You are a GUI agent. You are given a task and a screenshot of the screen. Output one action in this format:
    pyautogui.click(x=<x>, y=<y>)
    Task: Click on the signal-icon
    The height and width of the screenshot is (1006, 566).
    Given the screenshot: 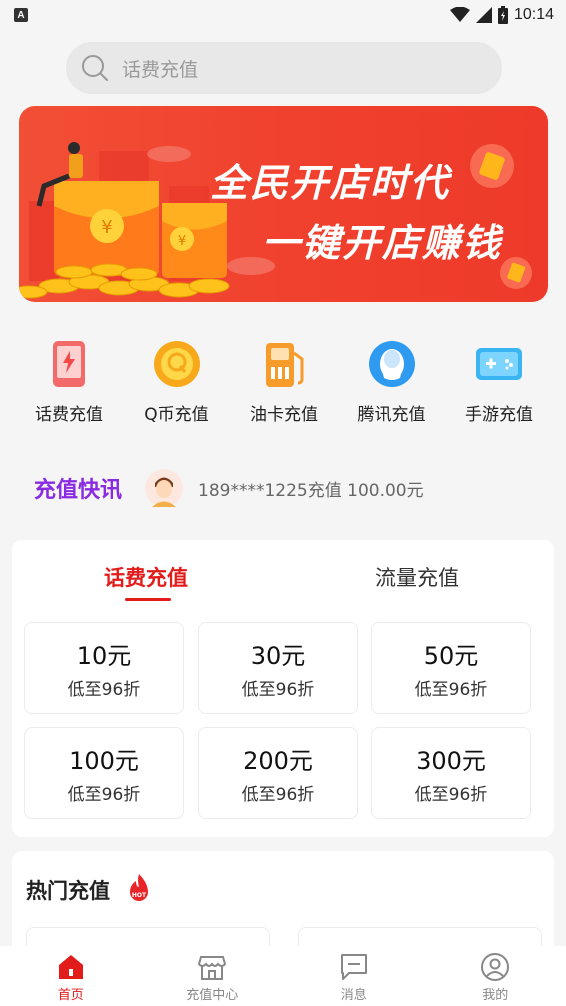 What is the action you would take?
    pyautogui.click(x=483, y=15)
    